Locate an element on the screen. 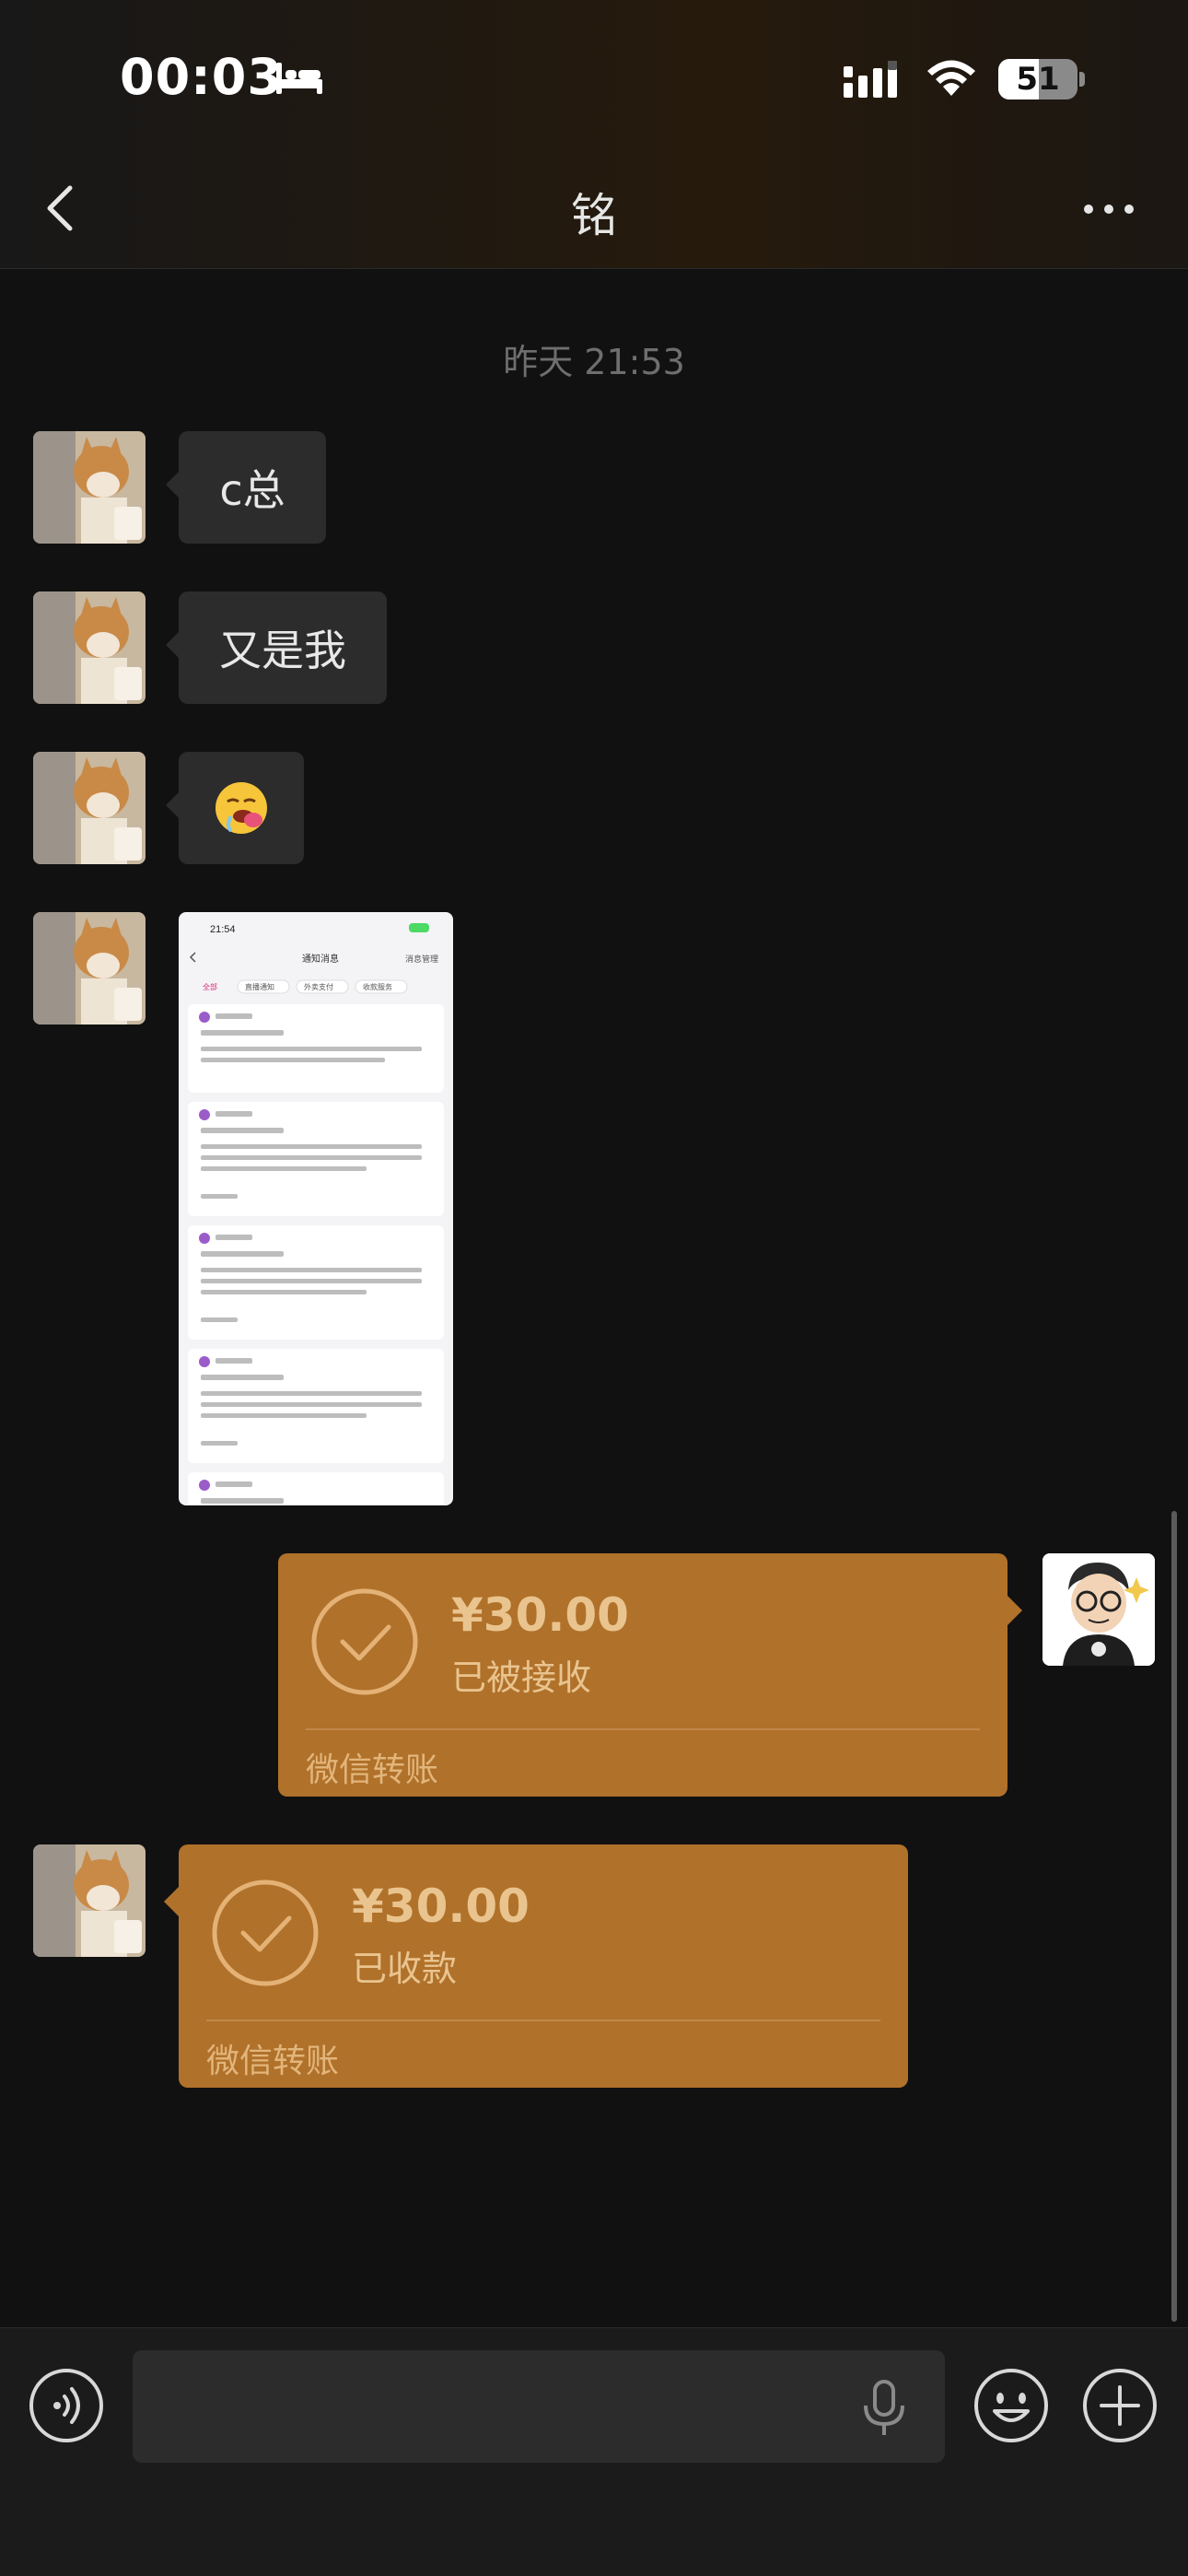 The image size is (1188, 2576). battery-indicator: 51 is located at coordinates (1037, 79).